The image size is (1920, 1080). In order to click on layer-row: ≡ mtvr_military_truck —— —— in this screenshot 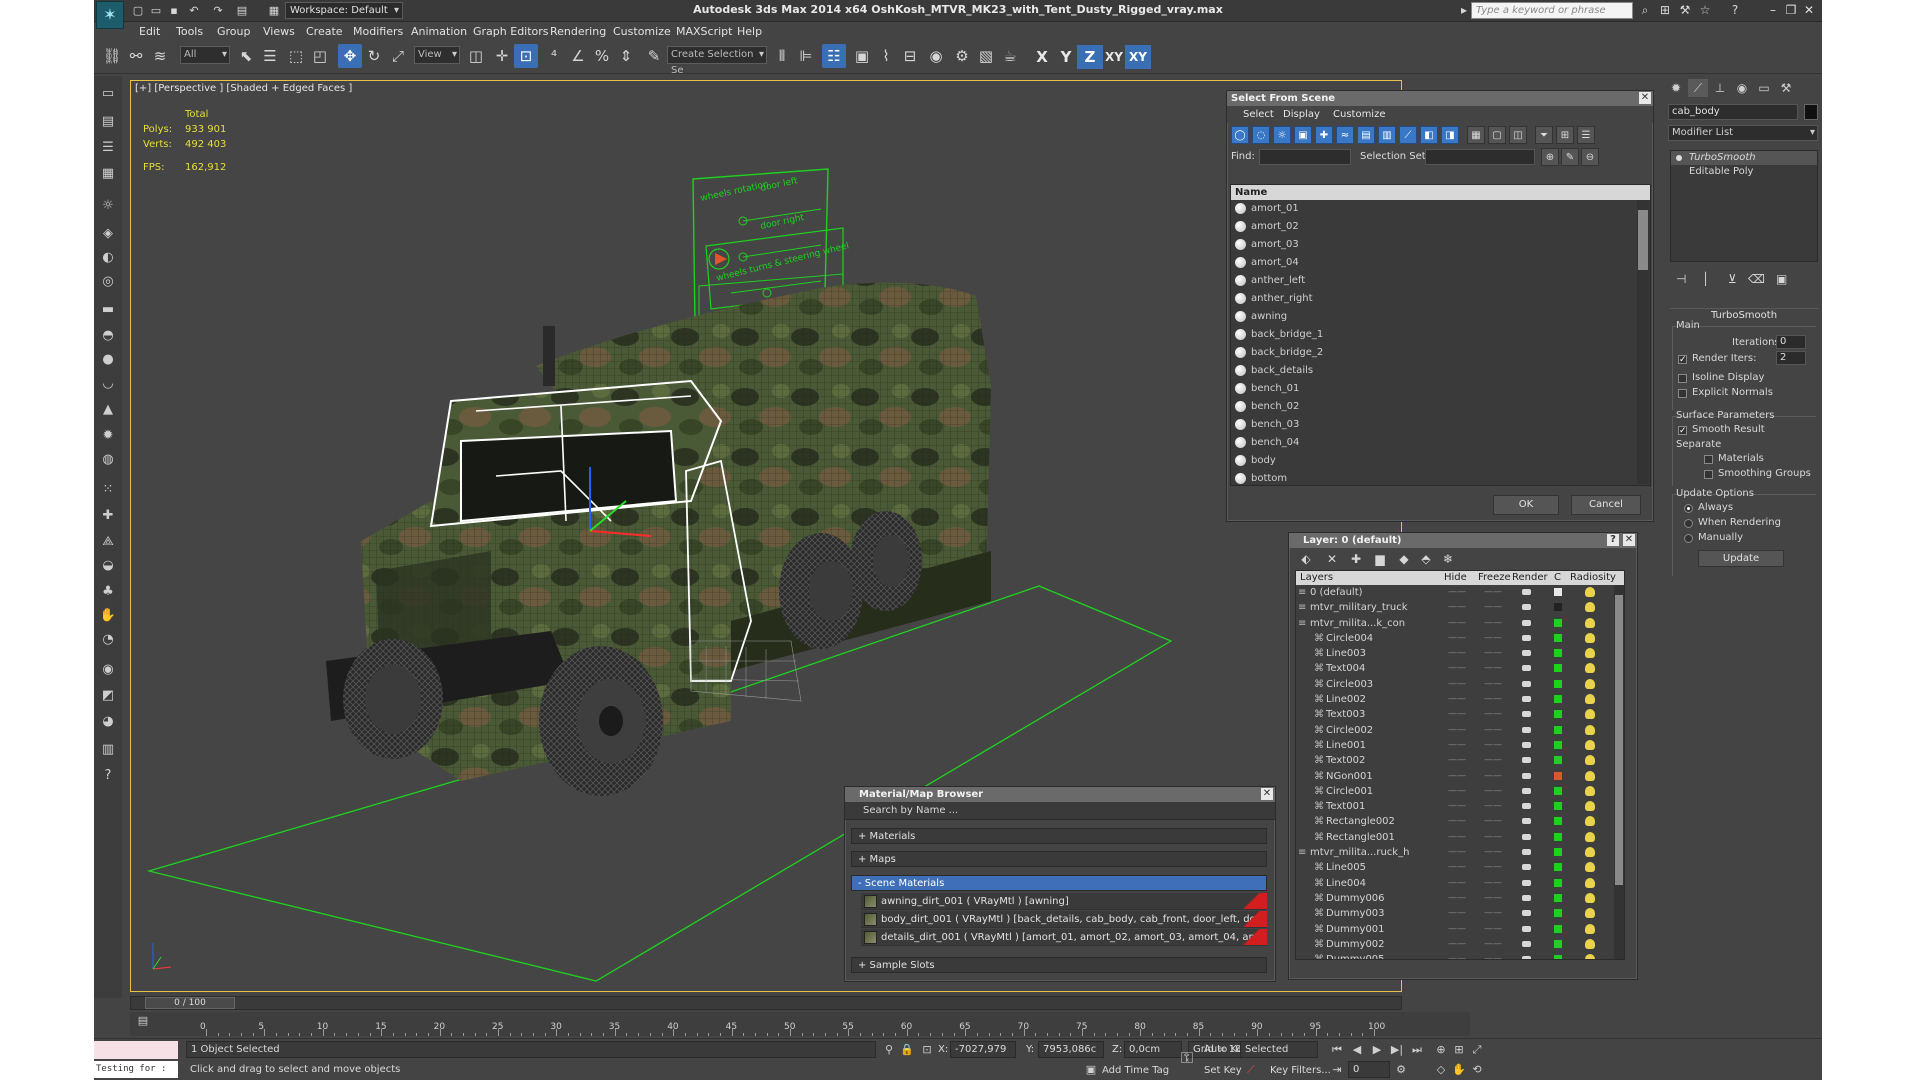, I will do `click(1460, 607)`.